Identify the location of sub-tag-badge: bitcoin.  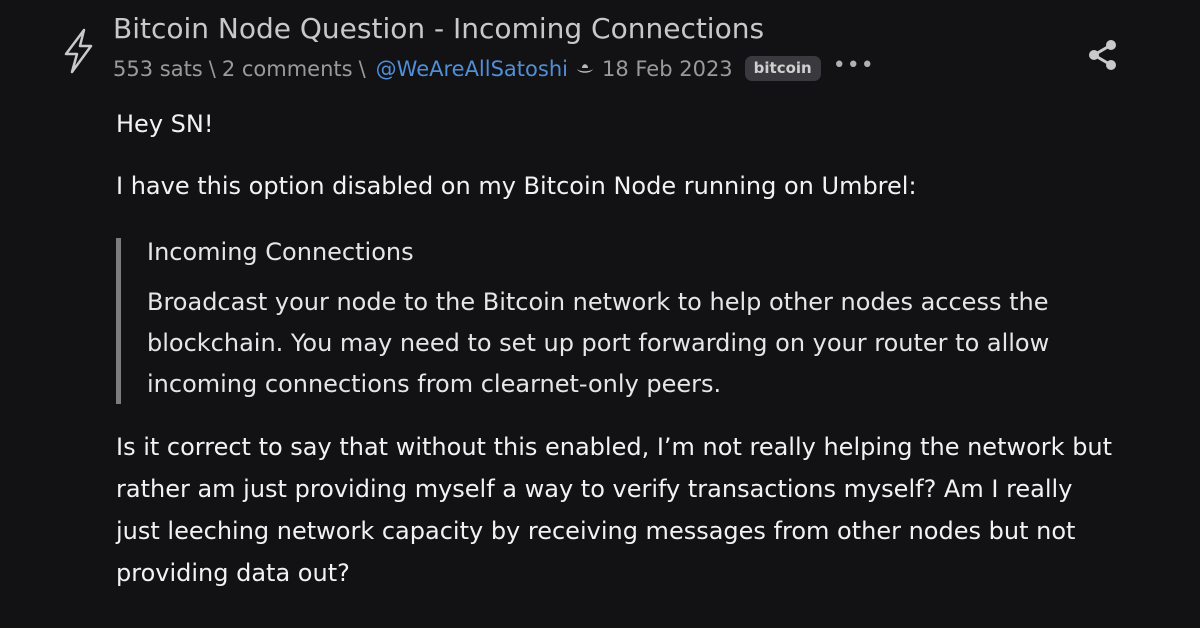
(782, 68).